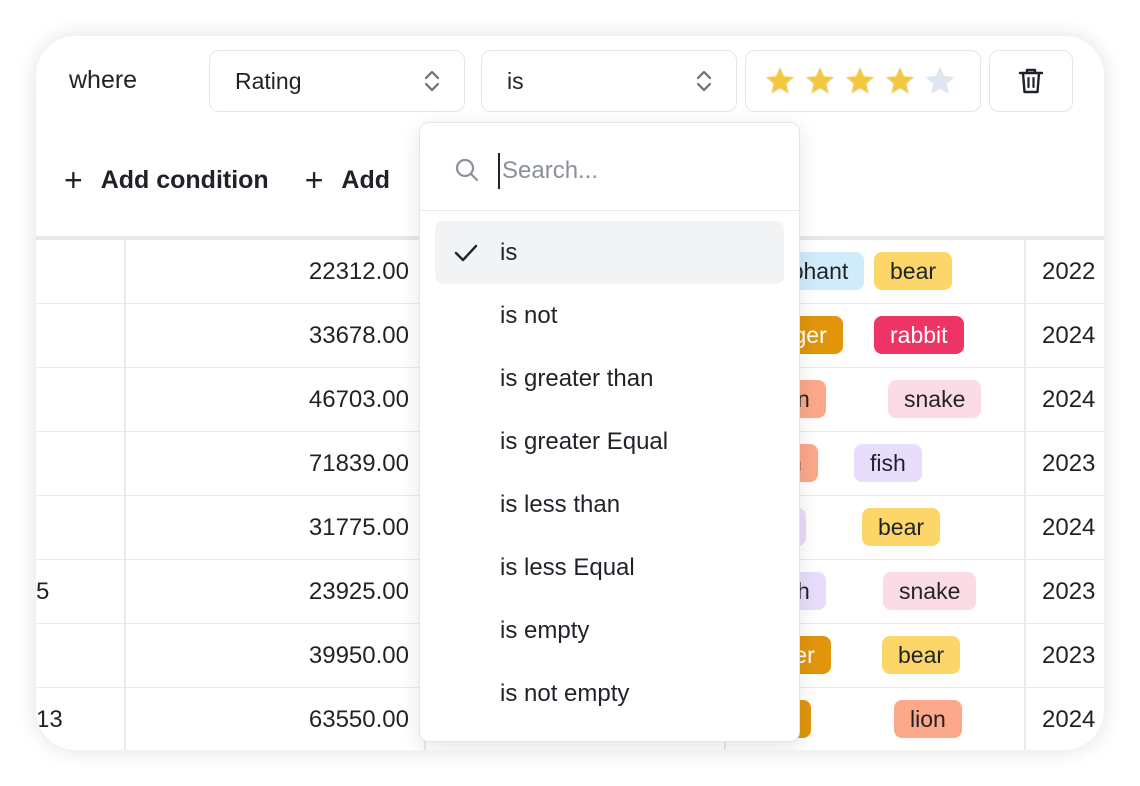 This screenshot has height=786, width=1140. What do you see at coordinates (358, 399) in the screenshot?
I see `cell-amount: 46703.00` at bounding box center [358, 399].